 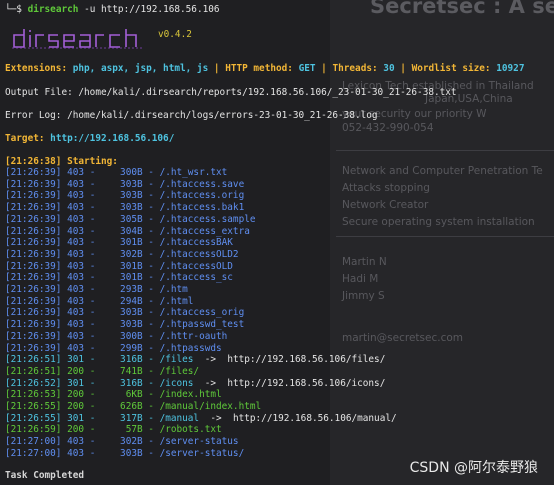 I want to click on result-path: /robots.txt, so click(x=190, y=430).